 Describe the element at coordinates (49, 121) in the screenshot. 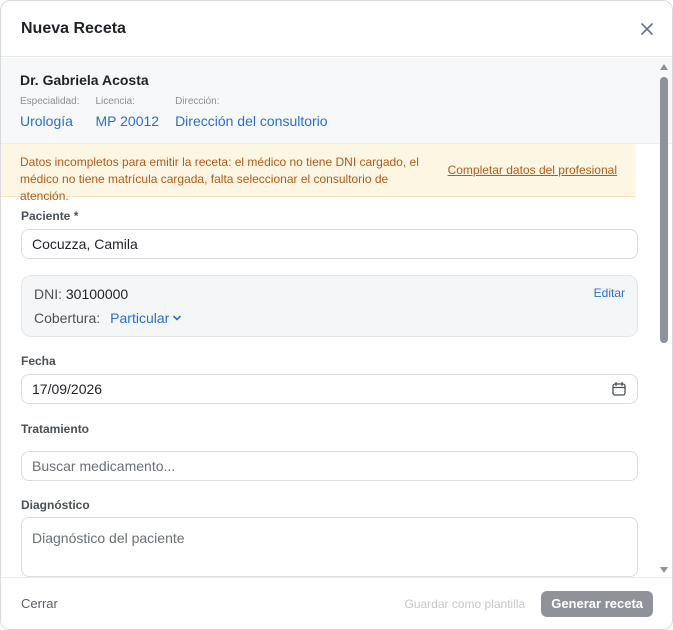

I see `specialty-value: Urología` at that location.